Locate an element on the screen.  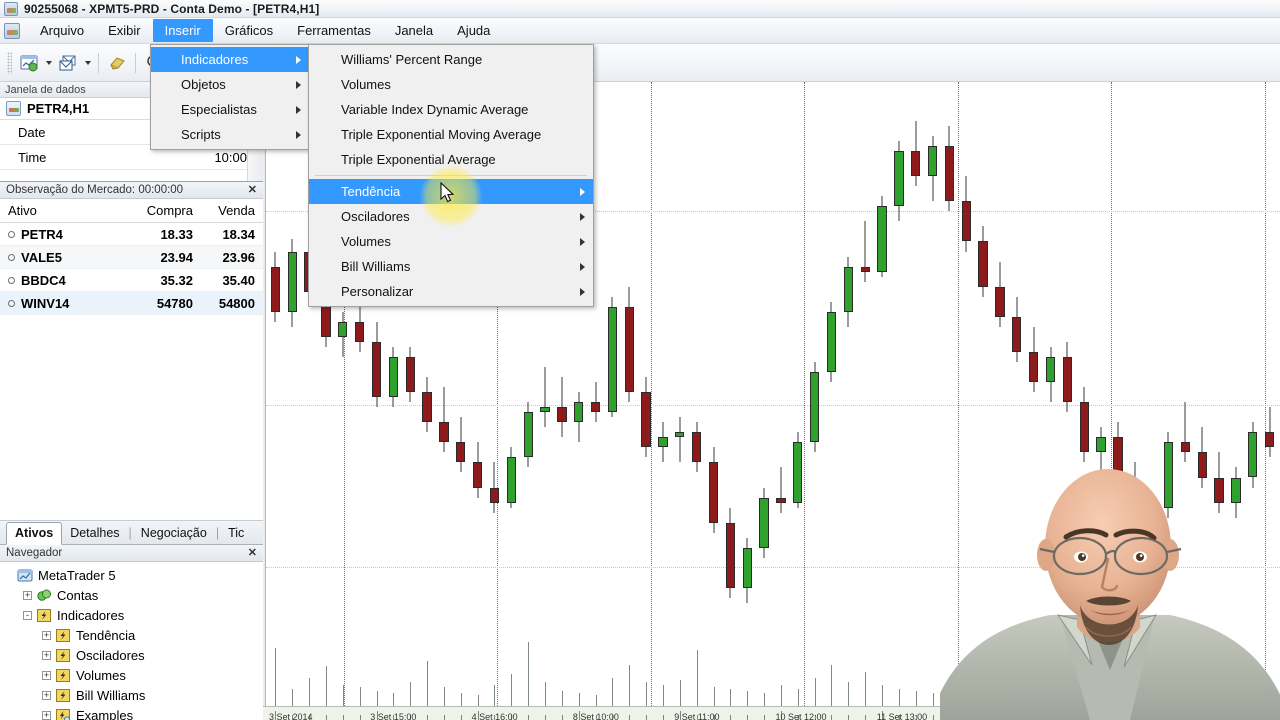
column-header-venda: Venda is located at coordinates (228, 210).